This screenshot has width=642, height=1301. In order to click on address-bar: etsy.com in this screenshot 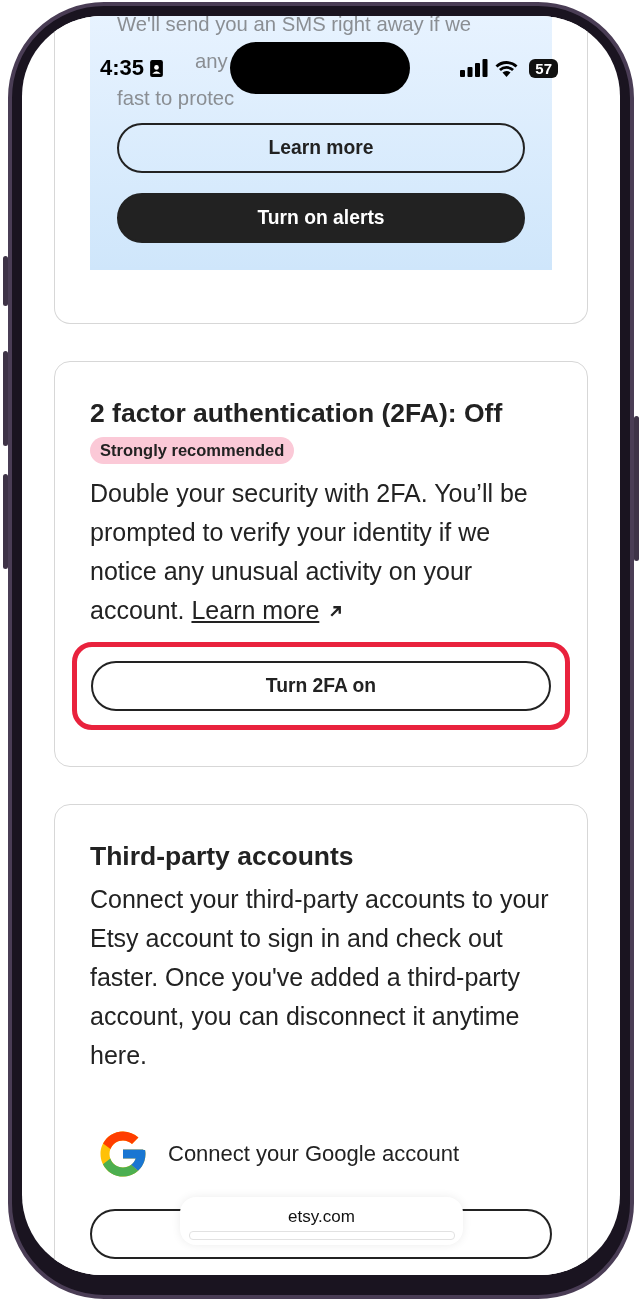, I will do `click(321, 1221)`.